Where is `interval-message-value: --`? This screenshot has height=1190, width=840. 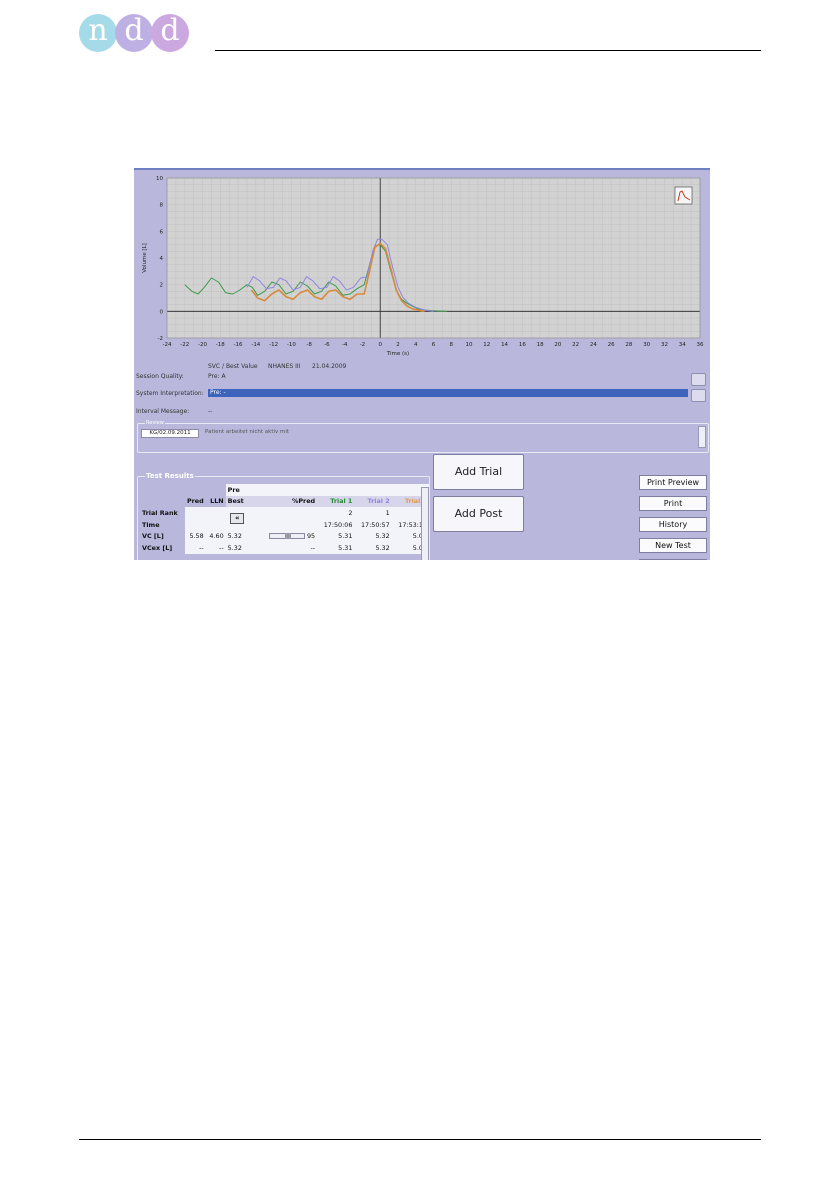 interval-message-value: -- is located at coordinates (210, 411).